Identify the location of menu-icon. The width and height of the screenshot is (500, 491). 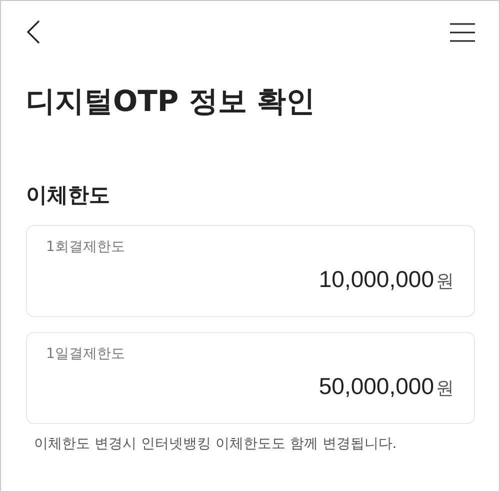
(462, 32).